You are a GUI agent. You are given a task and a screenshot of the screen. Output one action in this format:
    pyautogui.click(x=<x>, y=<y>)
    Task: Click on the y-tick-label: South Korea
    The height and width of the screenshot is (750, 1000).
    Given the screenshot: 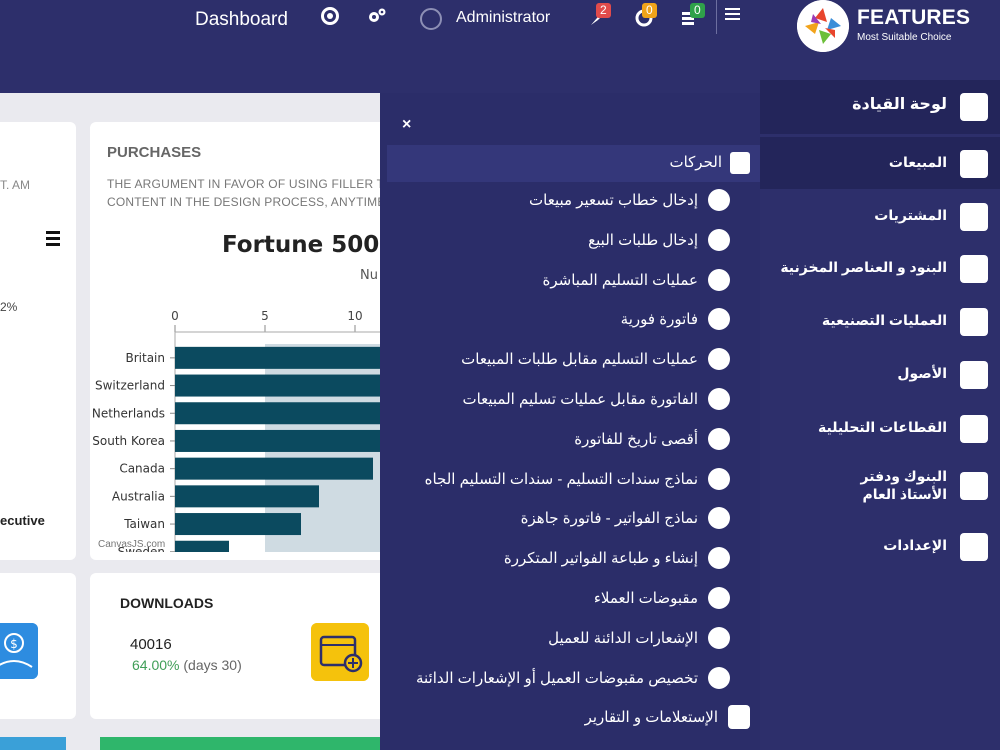 What is the action you would take?
    pyautogui.click(x=128, y=441)
    